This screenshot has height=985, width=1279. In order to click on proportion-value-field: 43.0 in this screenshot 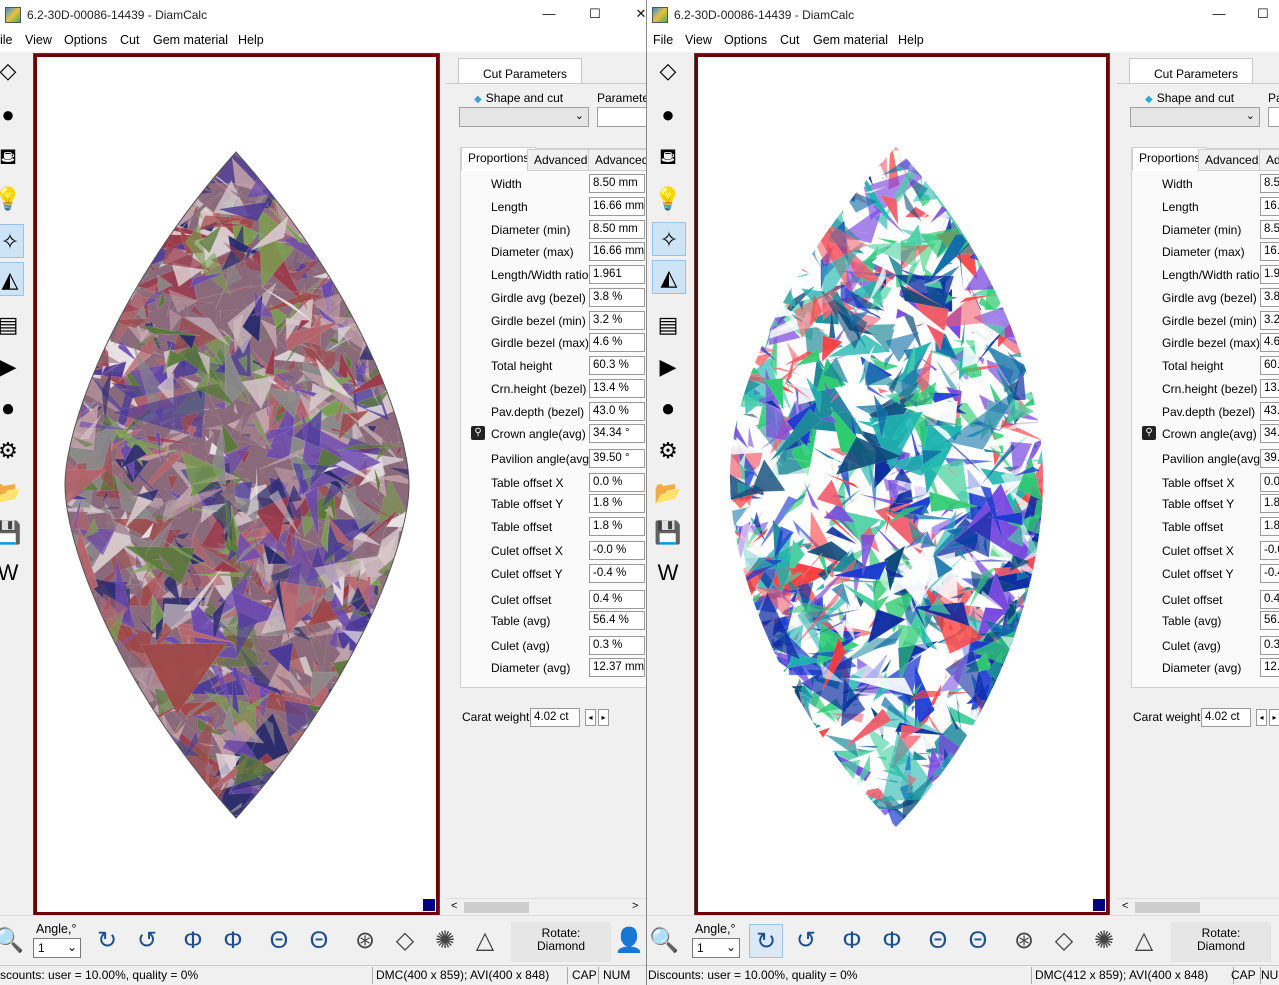, I will do `click(1269, 411)`.